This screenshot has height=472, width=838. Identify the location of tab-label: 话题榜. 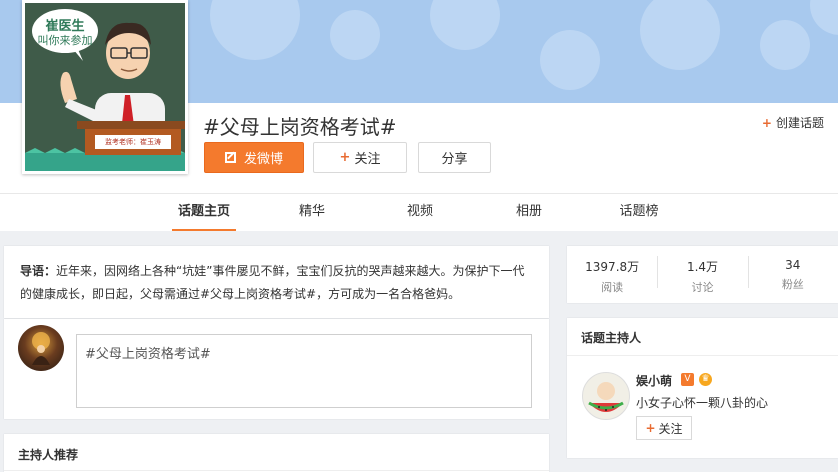
(639, 211).